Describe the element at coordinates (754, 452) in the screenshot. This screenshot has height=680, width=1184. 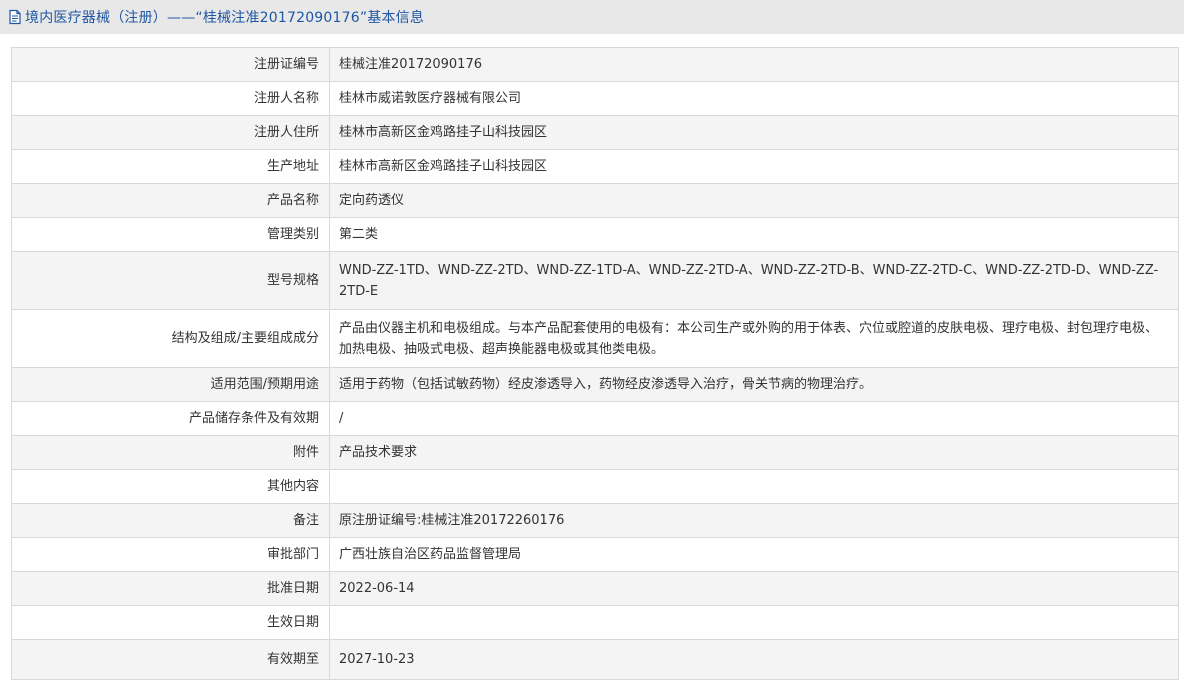
I see `row-value: 产品技术要求` at that location.